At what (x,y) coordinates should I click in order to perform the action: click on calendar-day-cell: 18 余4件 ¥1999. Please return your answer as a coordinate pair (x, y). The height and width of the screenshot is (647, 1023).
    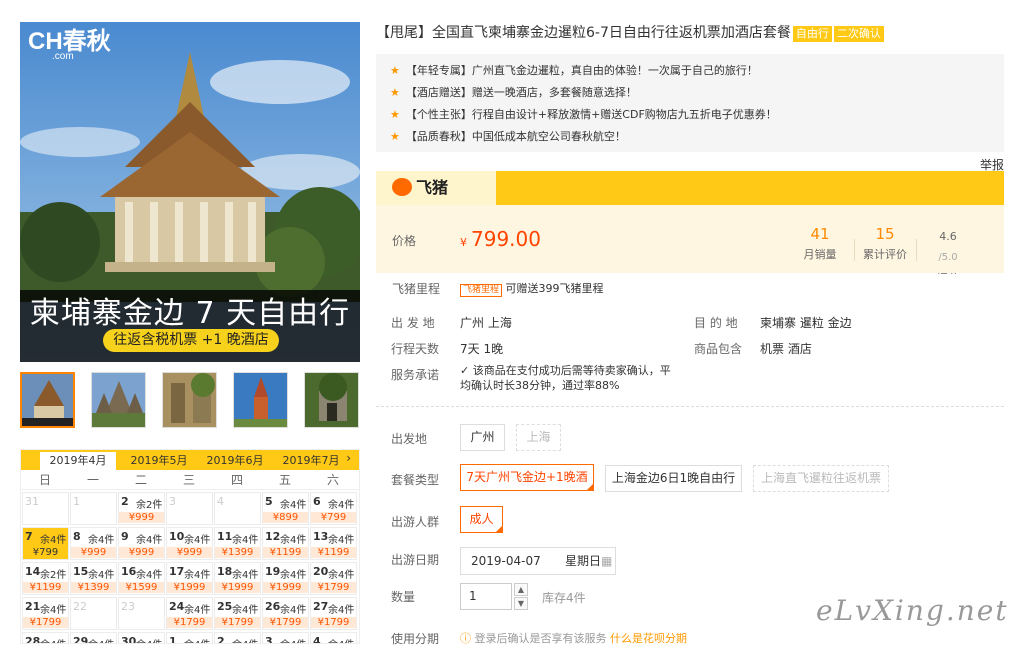
    Looking at the image, I should click on (237, 578).